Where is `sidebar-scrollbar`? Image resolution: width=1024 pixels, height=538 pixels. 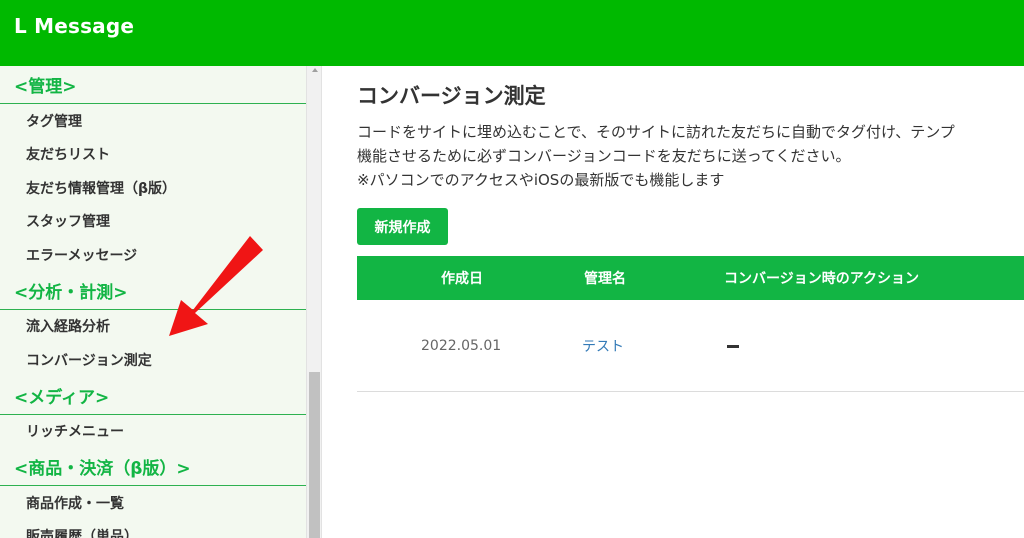
sidebar-scrollbar is located at coordinates (314, 302).